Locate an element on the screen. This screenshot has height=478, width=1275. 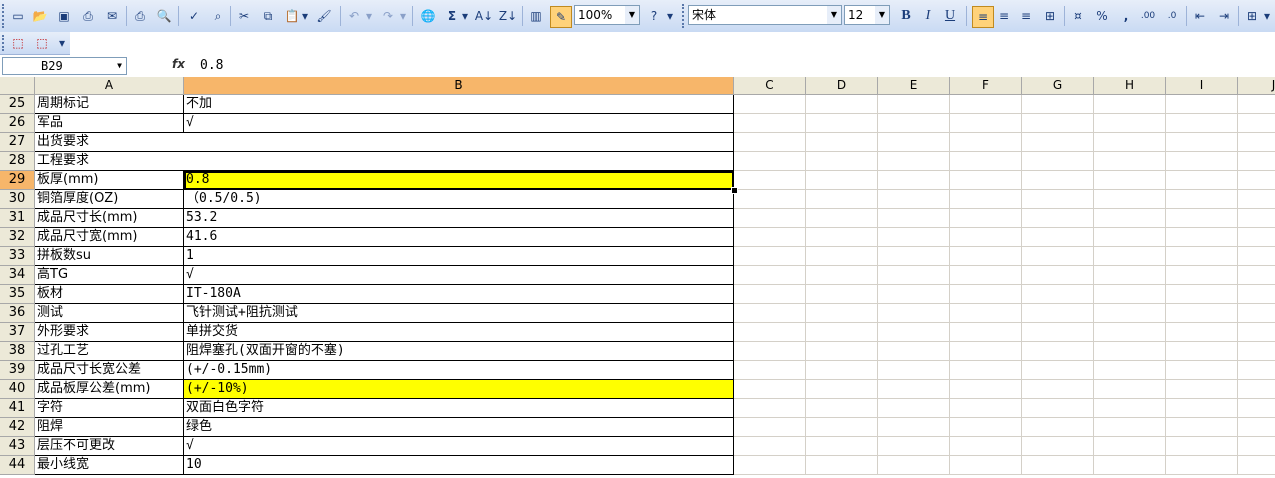
format-painter-icon: 🖌 is located at coordinates (324, 16).